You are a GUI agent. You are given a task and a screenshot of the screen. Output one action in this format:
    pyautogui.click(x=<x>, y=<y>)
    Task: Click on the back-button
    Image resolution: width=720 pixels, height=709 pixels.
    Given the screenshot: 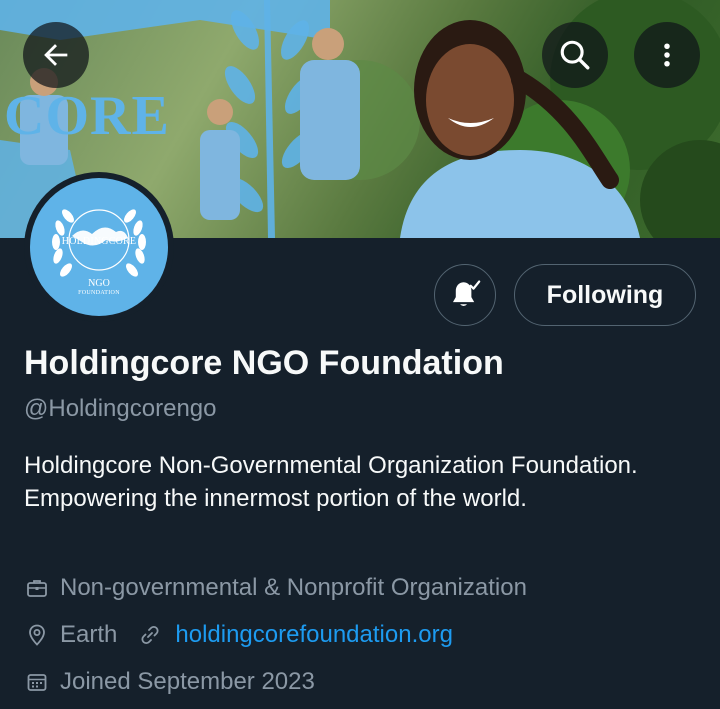 What is the action you would take?
    pyautogui.click(x=56, y=55)
    